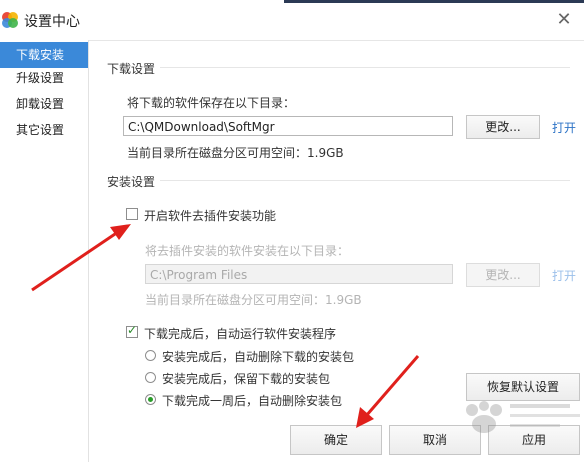  I want to click on download-dir-label: 将下载的软件保存在以下目录：, so click(211, 103).